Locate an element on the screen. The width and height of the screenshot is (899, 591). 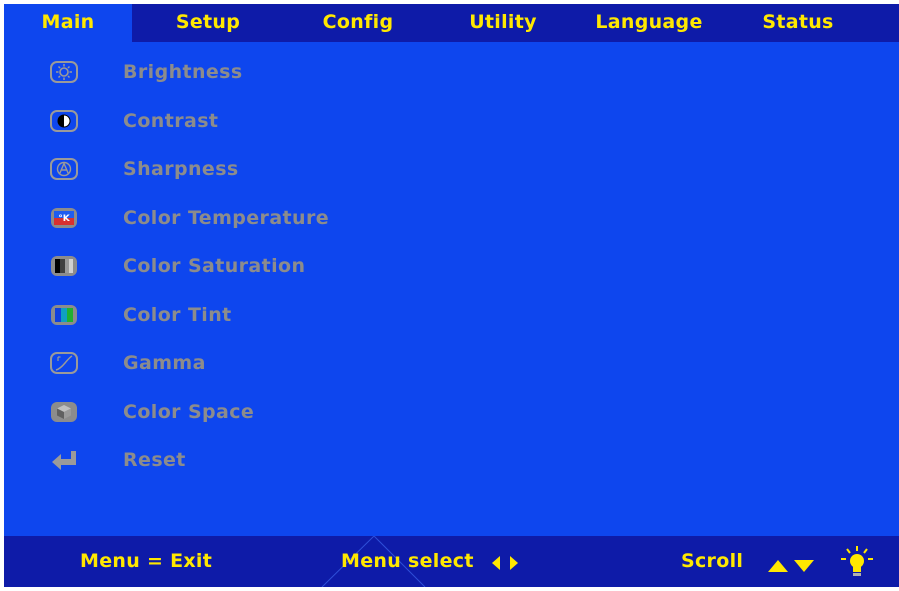
menu-item-color-tint: Color Tint is located at coordinates (451, 315).